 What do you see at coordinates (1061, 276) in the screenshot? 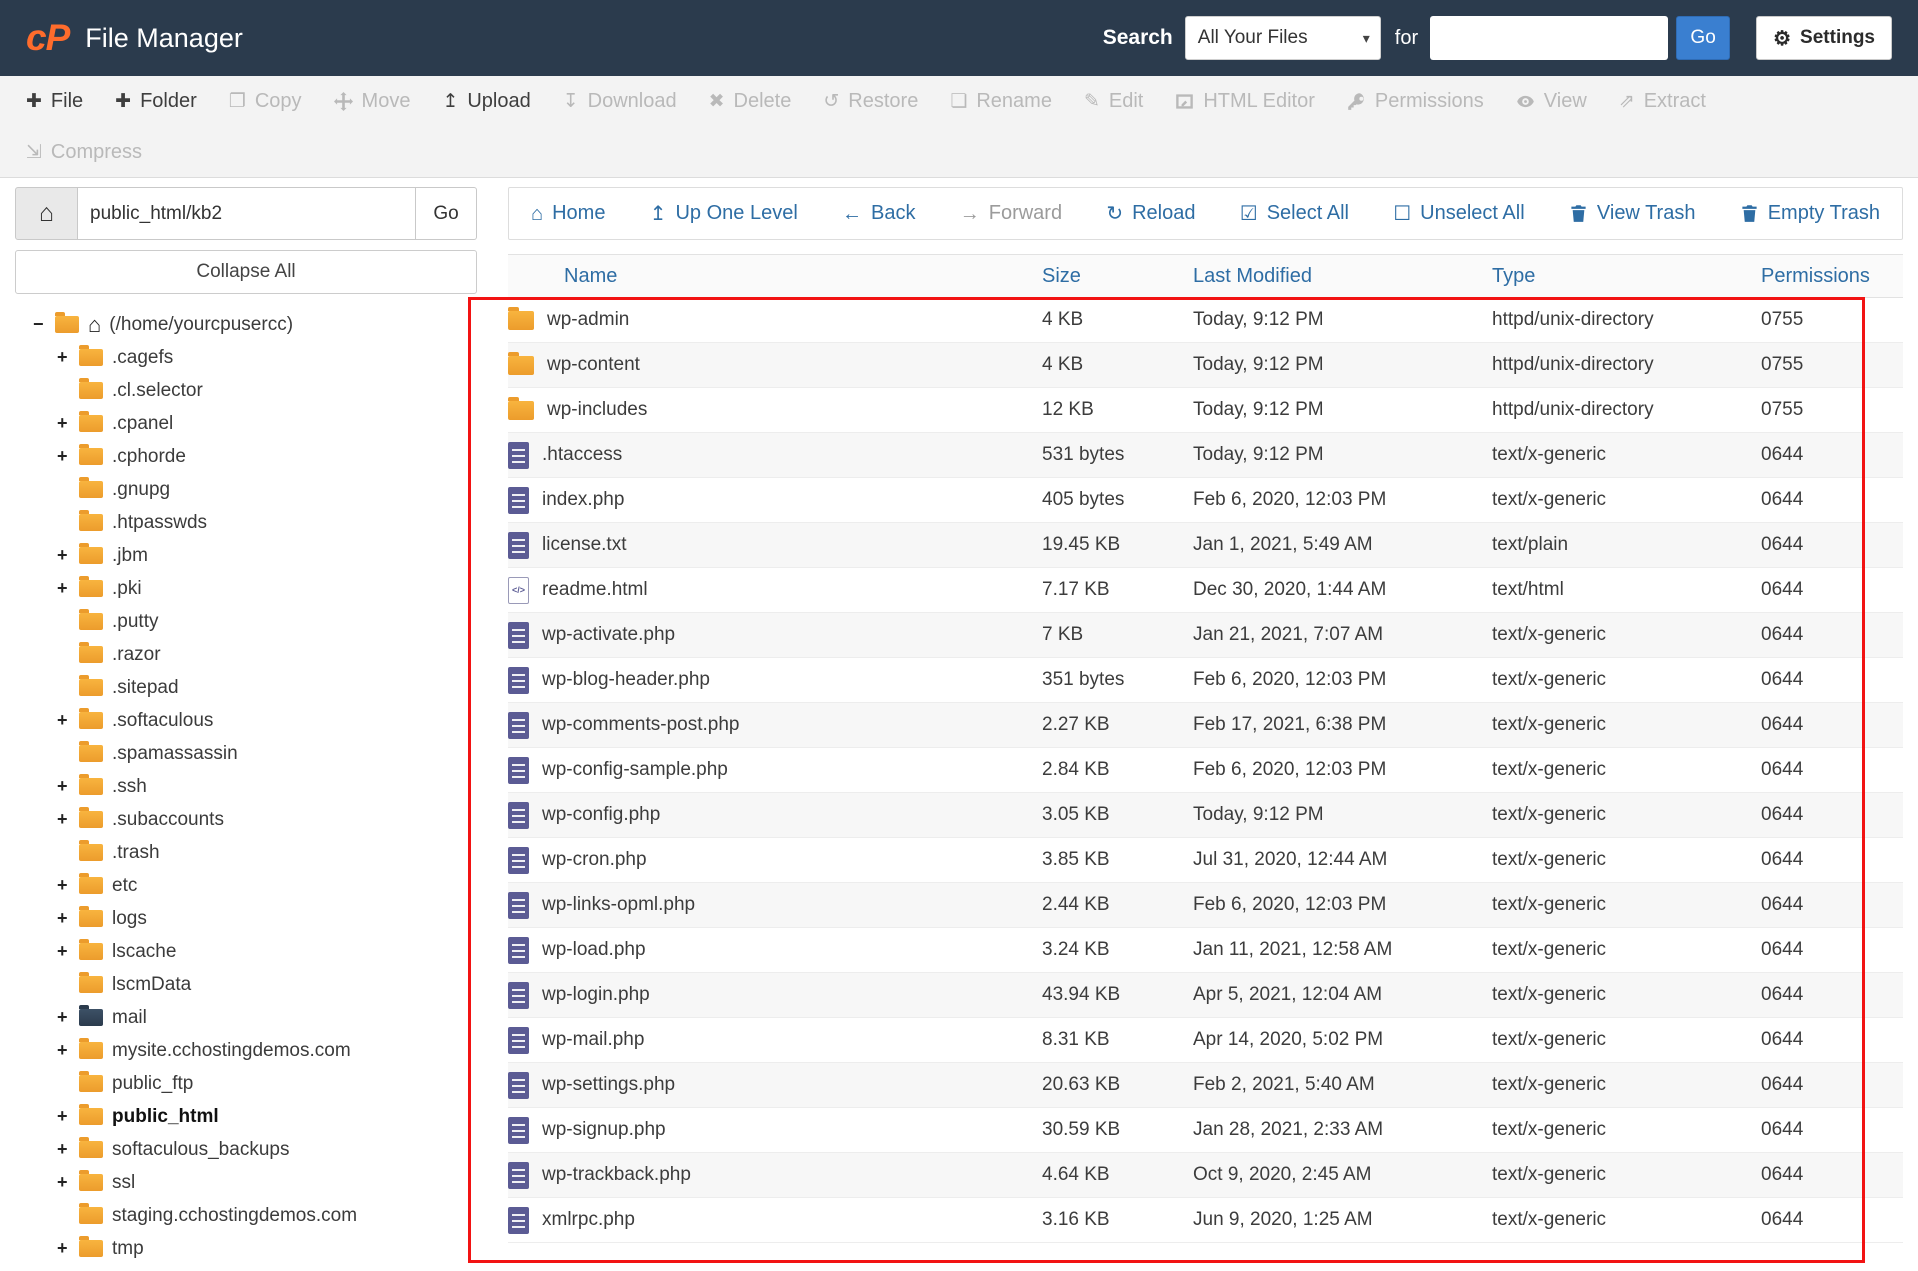
I see `sort-by-size: Size` at bounding box center [1061, 276].